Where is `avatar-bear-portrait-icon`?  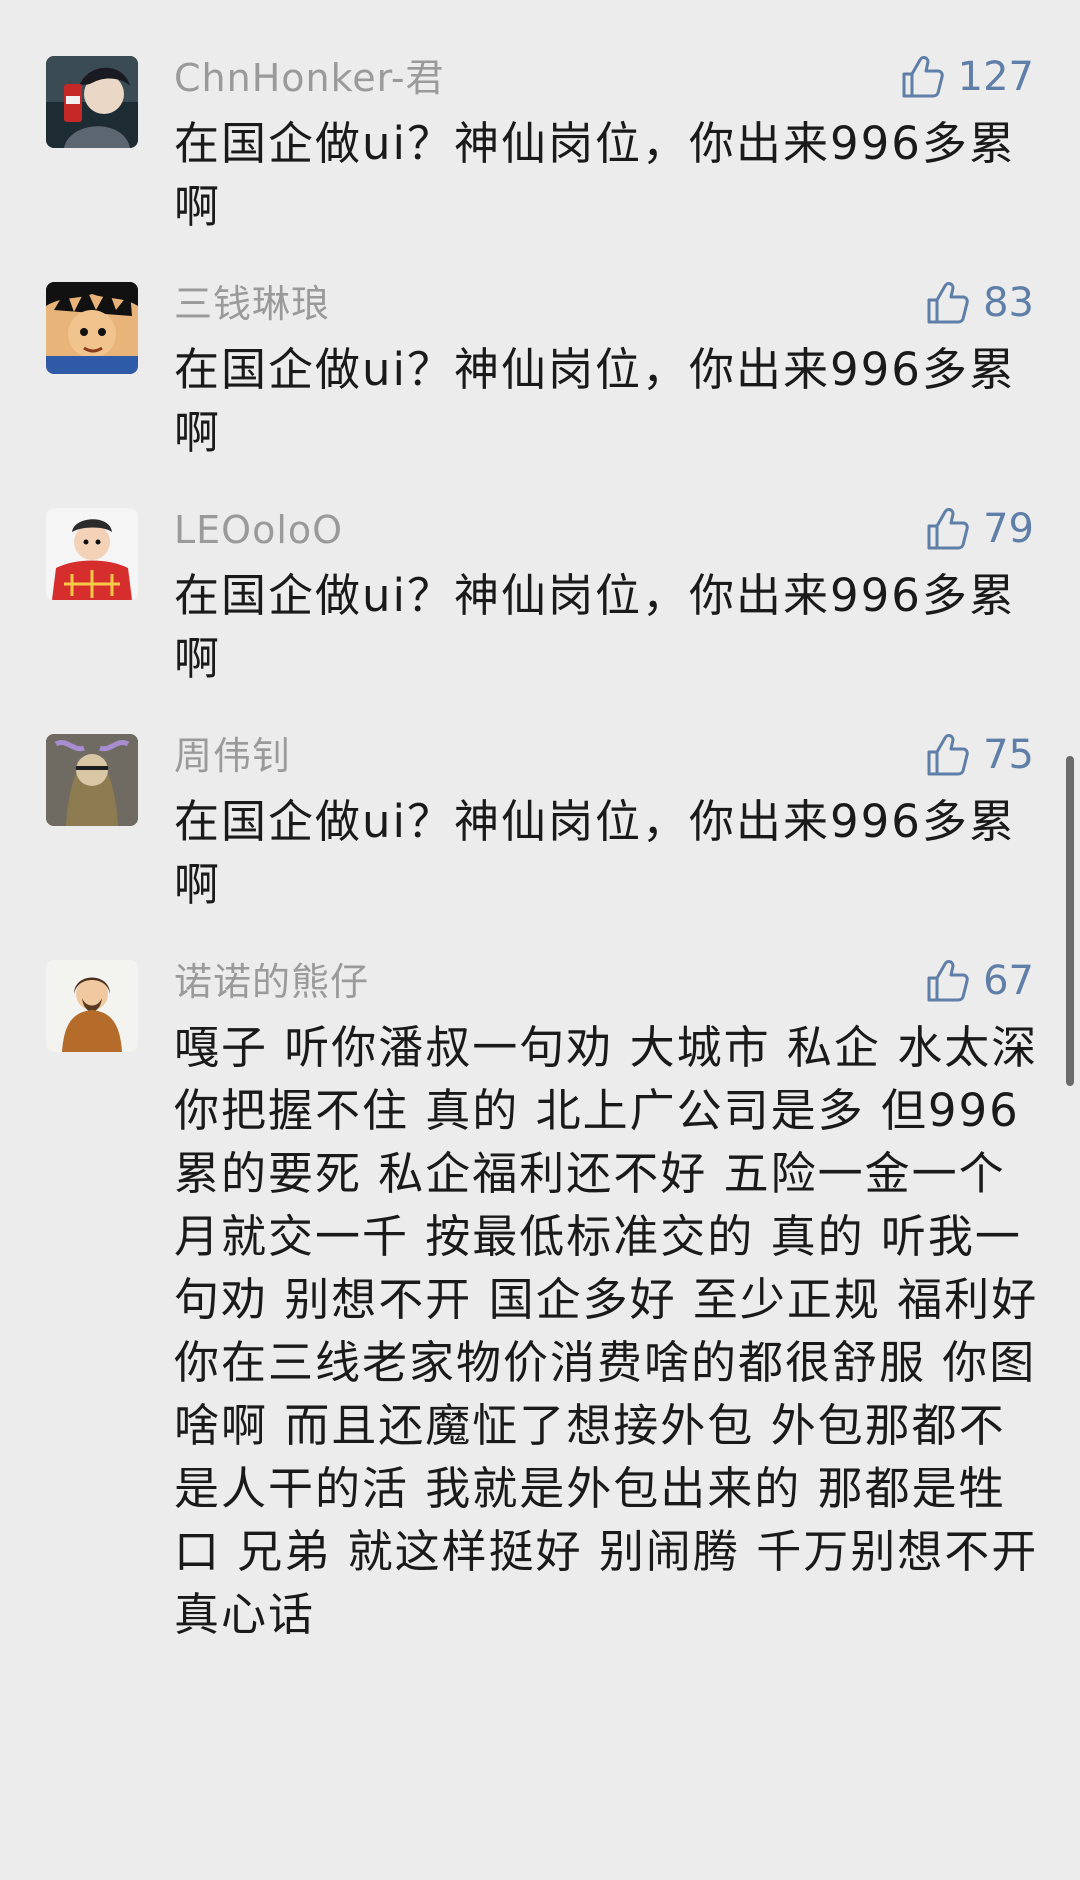 avatar-bear-portrait-icon is located at coordinates (92, 1006).